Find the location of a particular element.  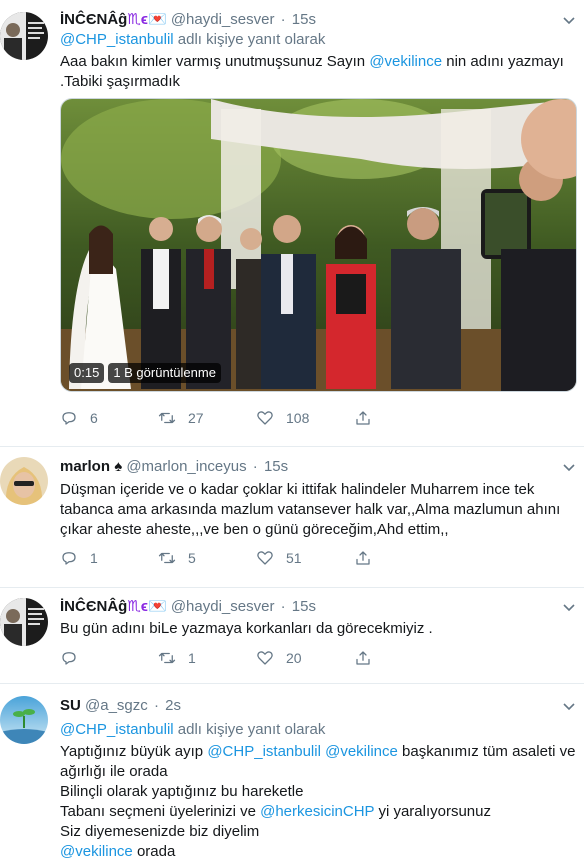

like-button: 20 is located at coordinates (279, 658).